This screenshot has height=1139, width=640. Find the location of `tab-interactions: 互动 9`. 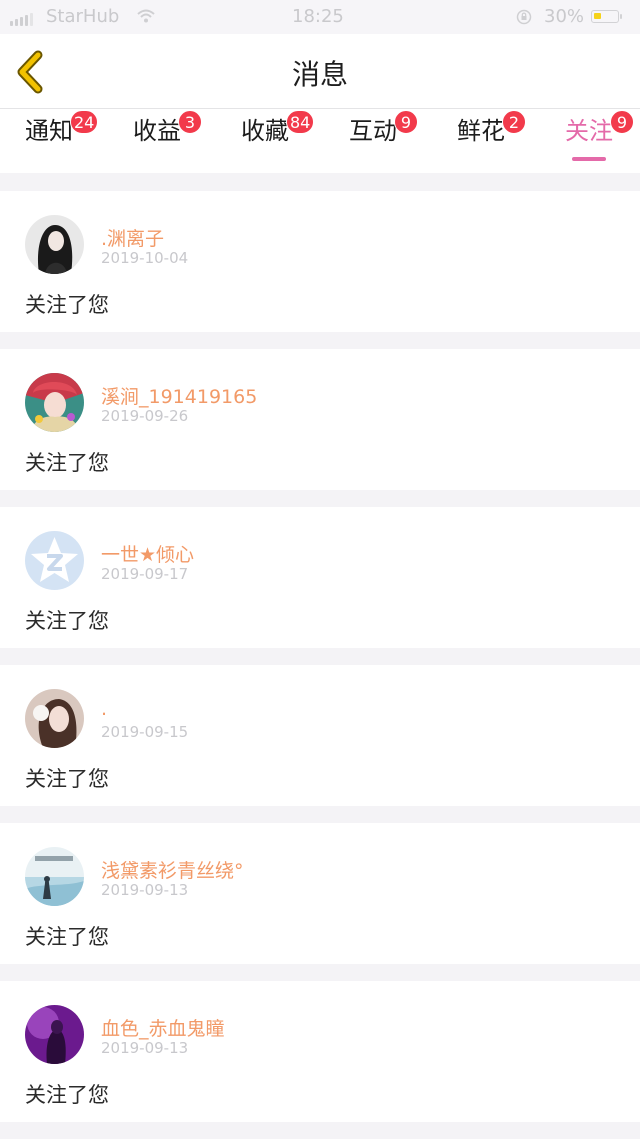

tab-interactions: 互动 9 is located at coordinates (383, 137).